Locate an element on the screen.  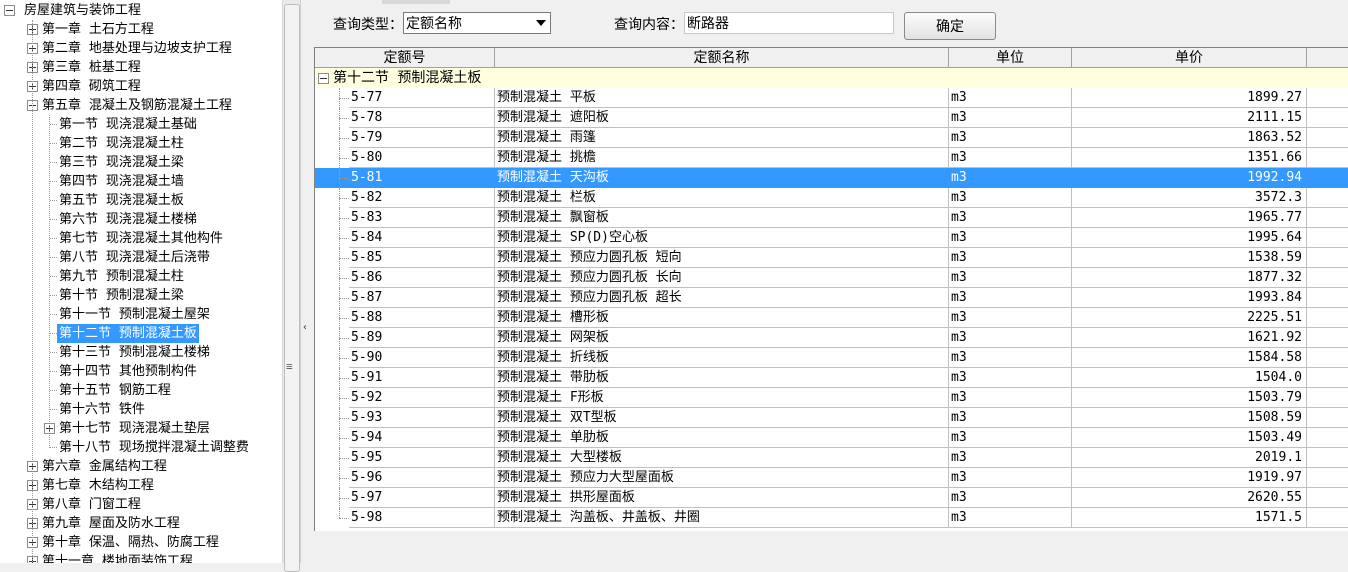
tree-chapter: 第七章 木结构工程 is located at coordinates (141, 485).